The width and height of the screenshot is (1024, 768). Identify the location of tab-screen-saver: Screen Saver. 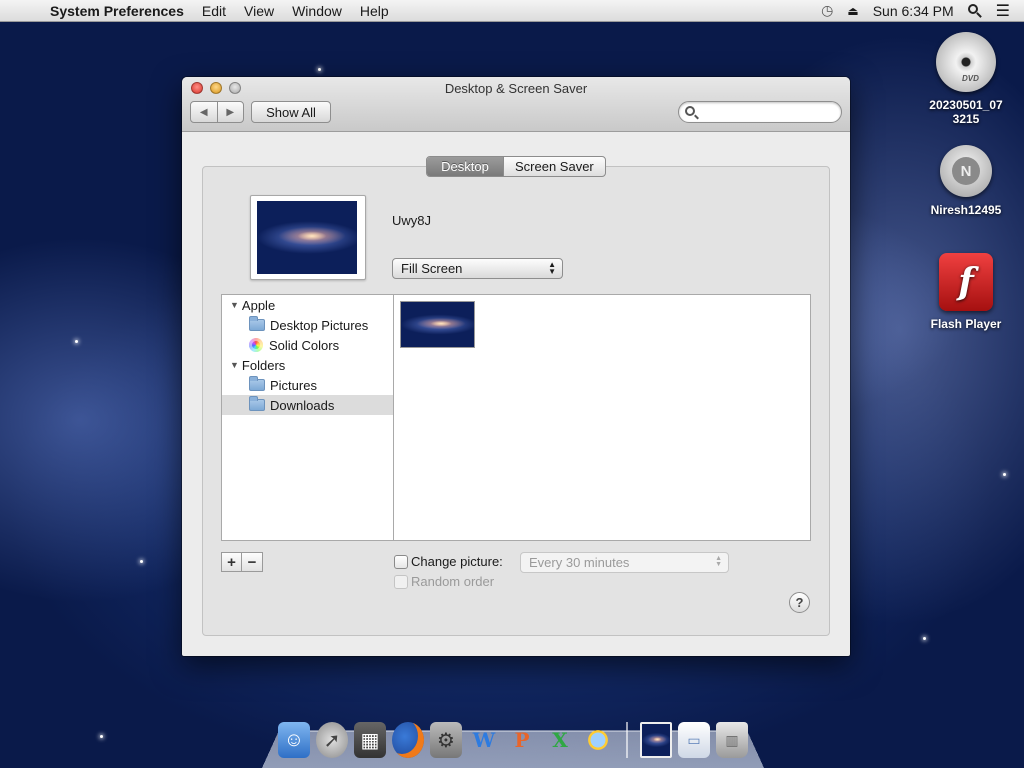
(554, 166).